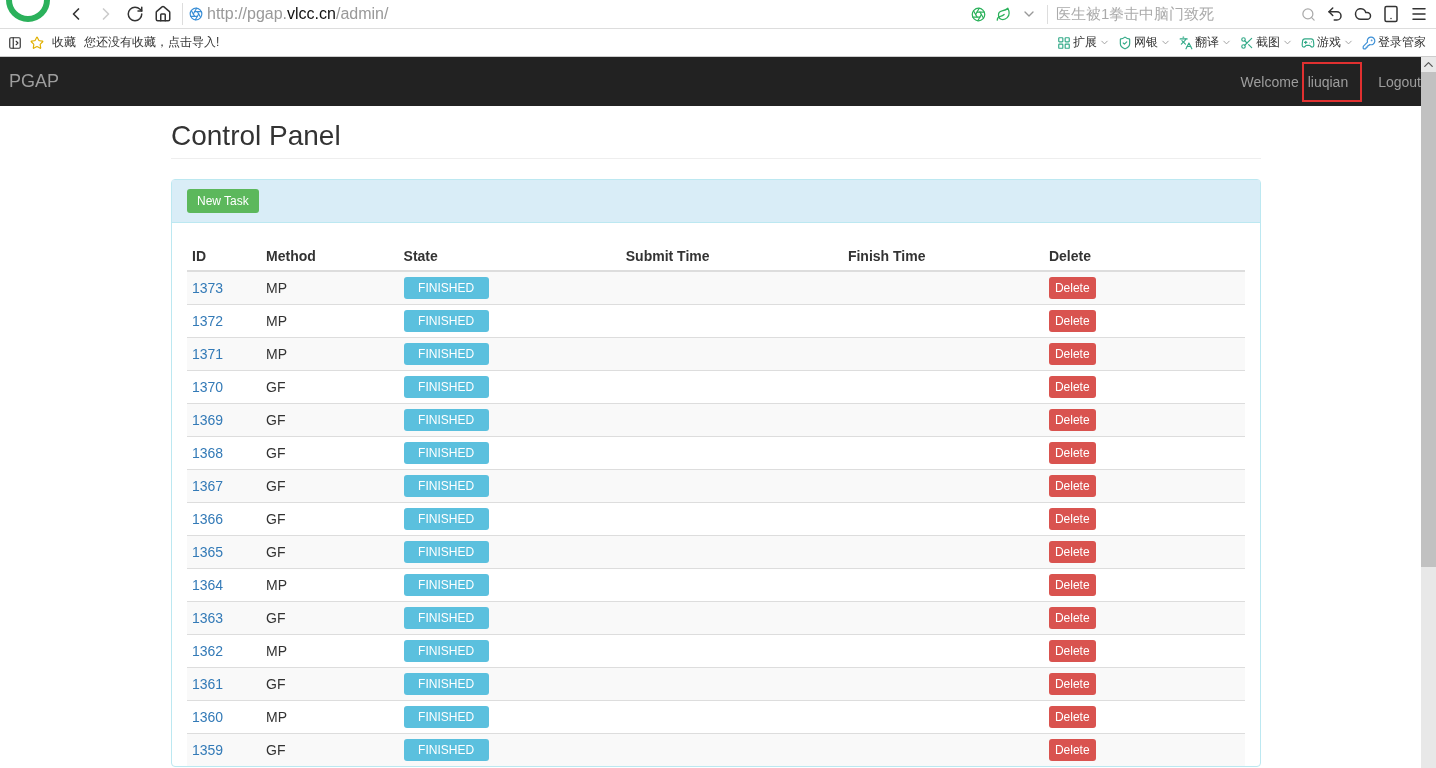 This screenshot has width=1436, height=768. I want to click on home-icon, so click(163, 14).